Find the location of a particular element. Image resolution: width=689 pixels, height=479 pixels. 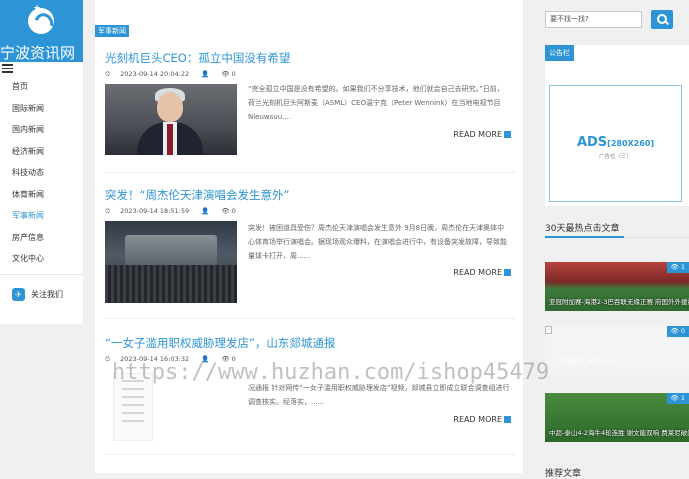

nav-divider is located at coordinates (41, 274).